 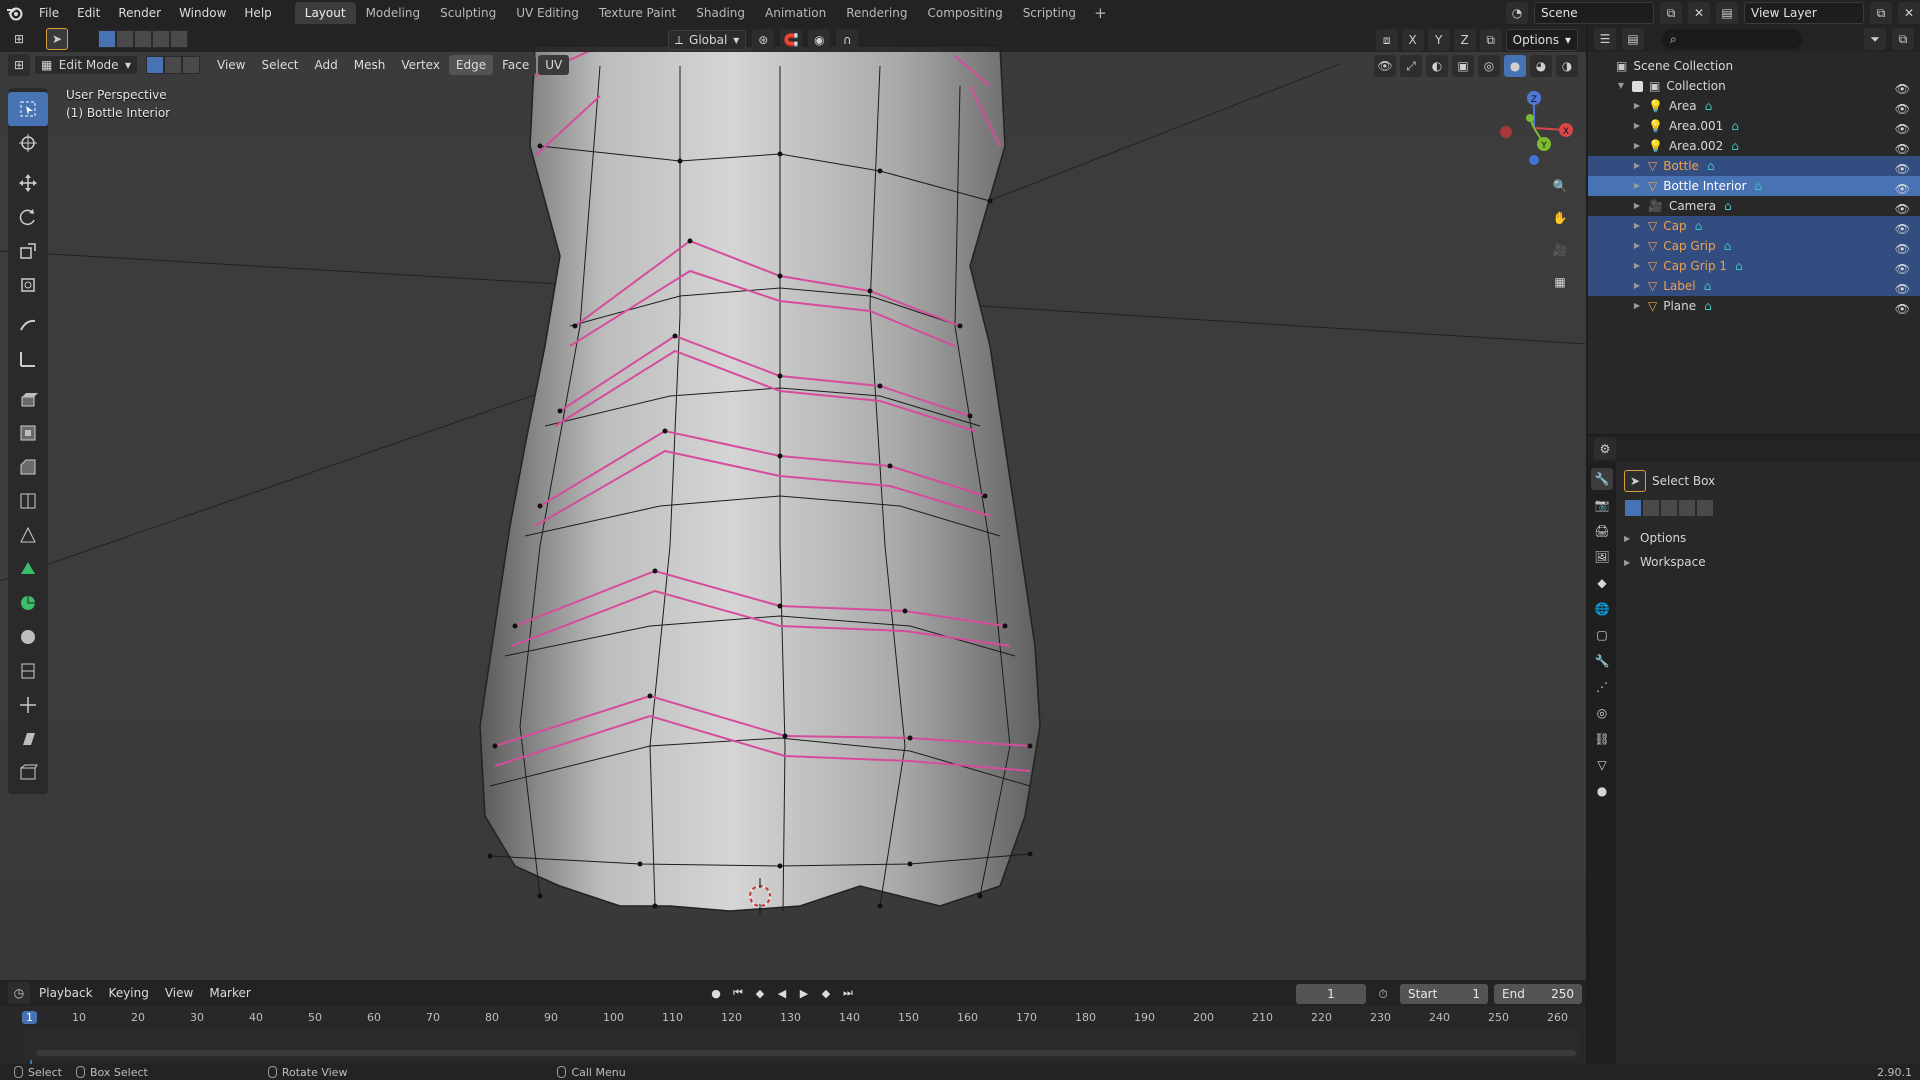 What do you see at coordinates (1903, 39) in the screenshot?
I see `new-collection-icon: ⧉` at bounding box center [1903, 39].